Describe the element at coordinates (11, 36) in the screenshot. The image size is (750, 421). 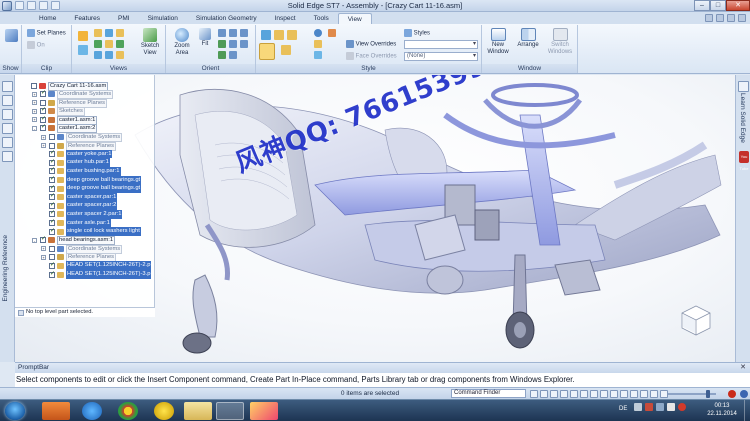
I see `show-button` at that location.